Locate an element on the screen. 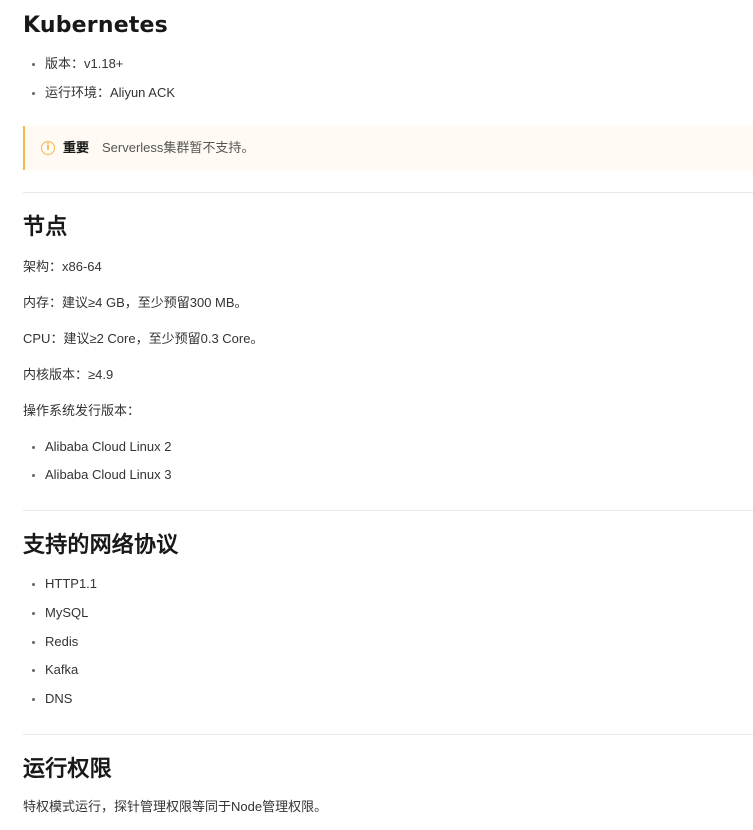 The height and width of the screenshot is (830, 753). list-item: Alibaba Cloud Linux 3 is located at coordinates (97, 480).